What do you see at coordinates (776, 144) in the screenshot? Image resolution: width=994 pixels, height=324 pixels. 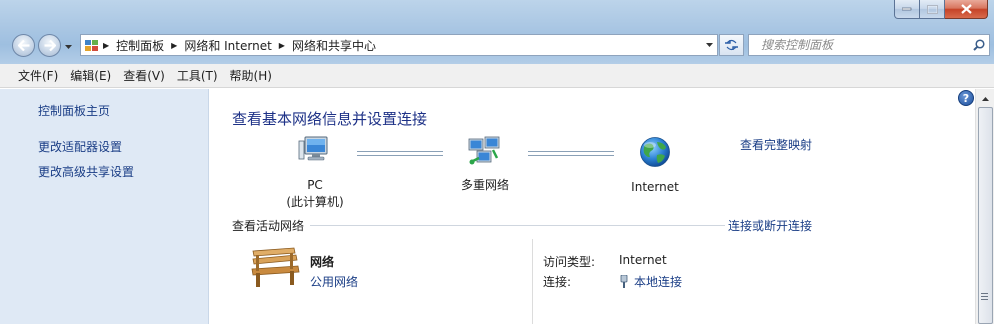 I see `view-full-map-link: 查看完整映射` at bounding box center [776, 144].